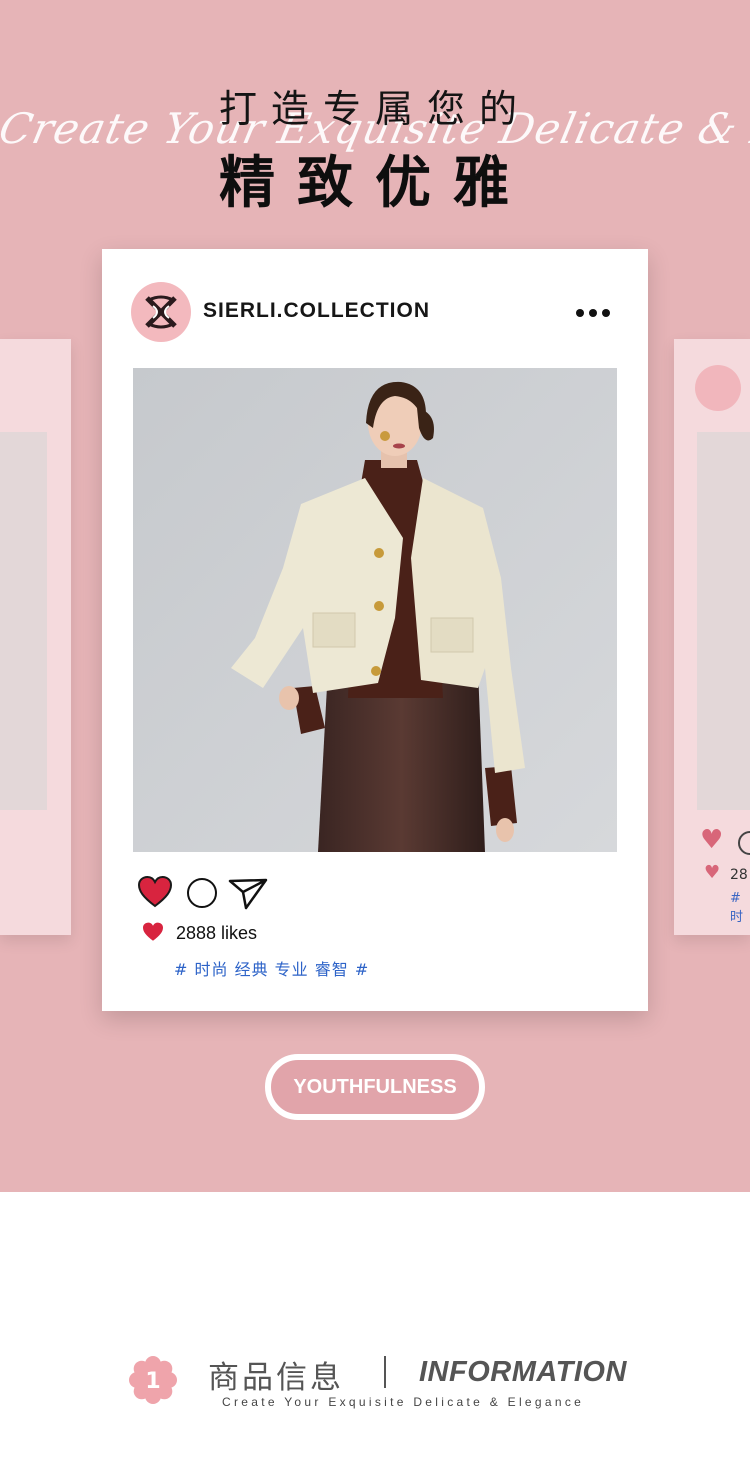 This screenshot has height=1461, width=750. I want to click on section-number-flower-icon: 1, so click(153, 1380).